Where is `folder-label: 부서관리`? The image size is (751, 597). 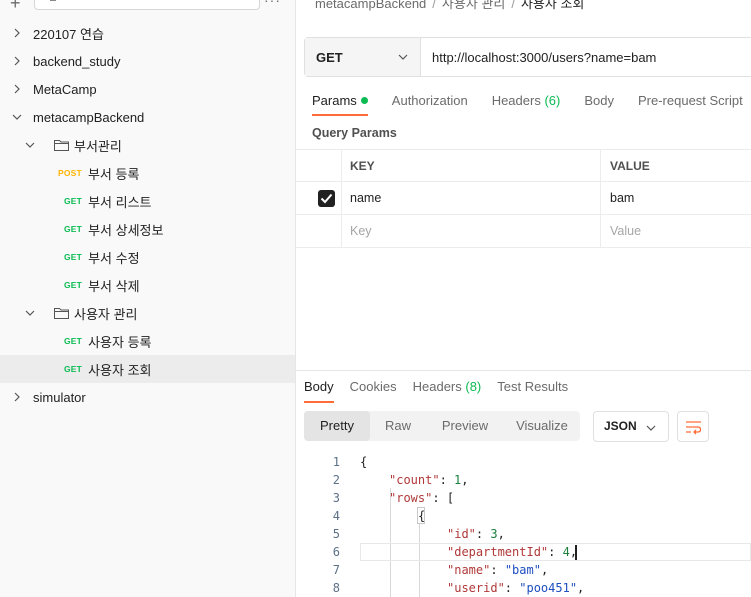 folder-label: 부서관리 is located at coordinates (98, 146).